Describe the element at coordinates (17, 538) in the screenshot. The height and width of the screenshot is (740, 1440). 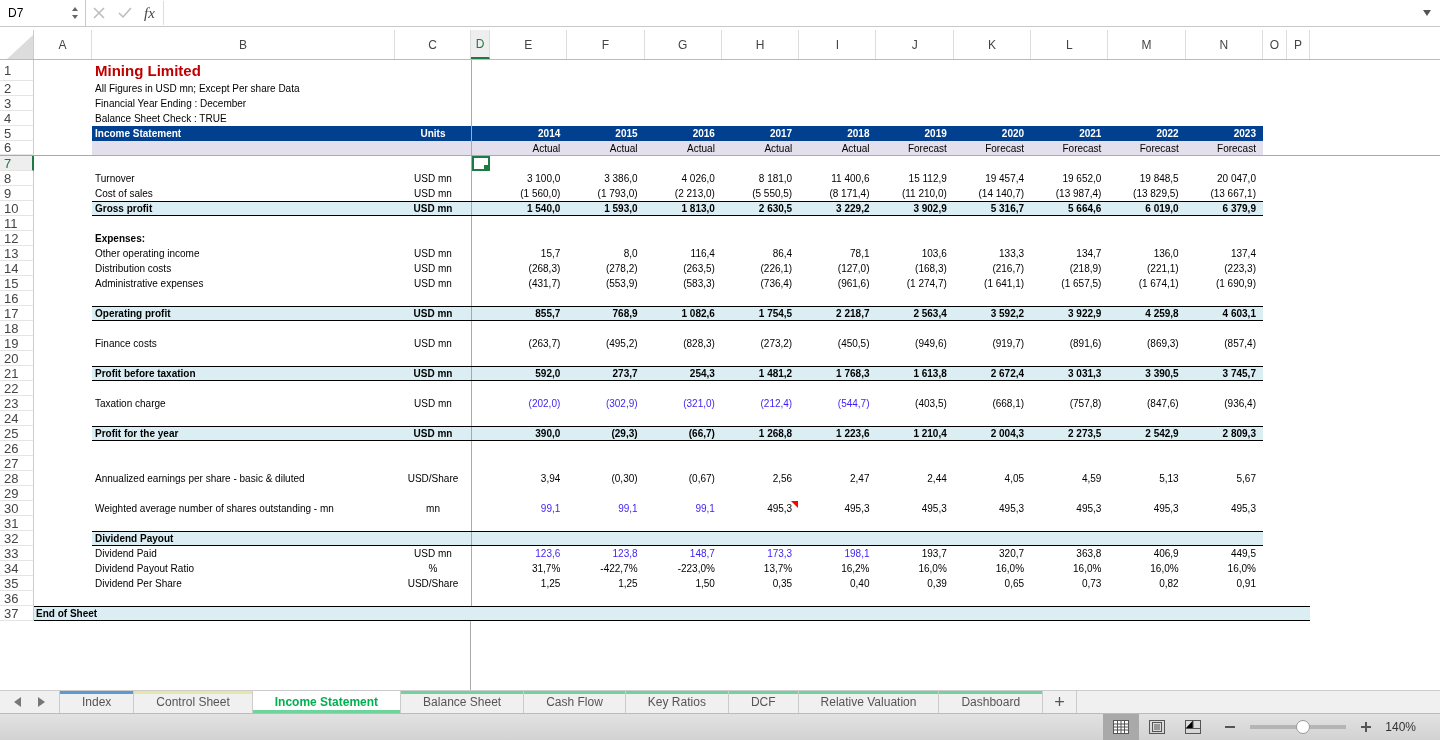
I see `row-header: 32` at that location.